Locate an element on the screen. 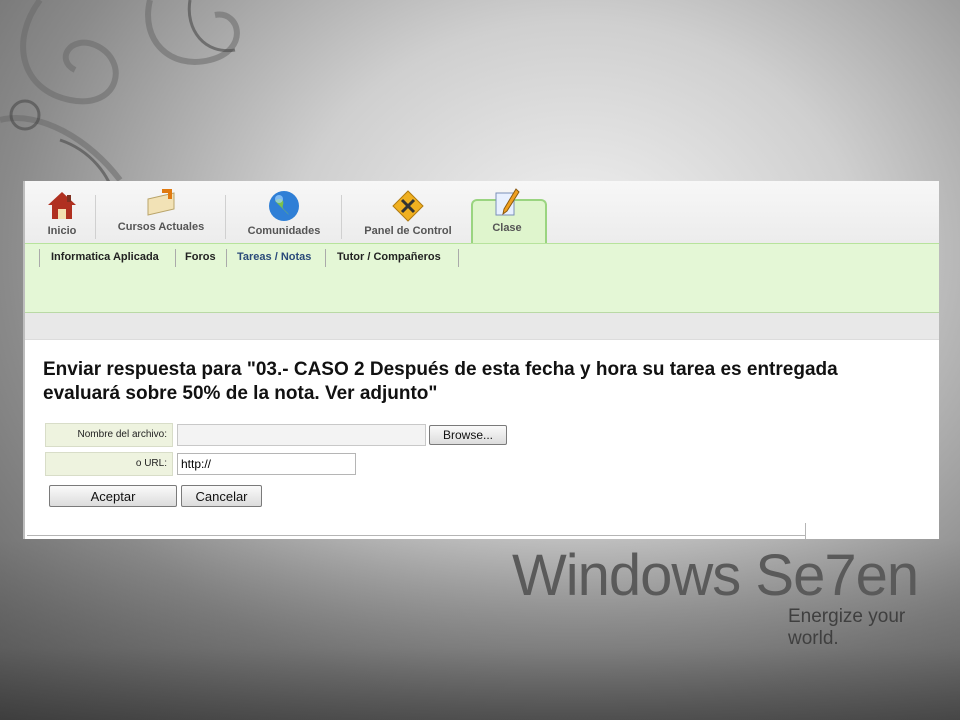 The image size is (960, 720). url-label: o URL: is located at coordinates (109, 464).